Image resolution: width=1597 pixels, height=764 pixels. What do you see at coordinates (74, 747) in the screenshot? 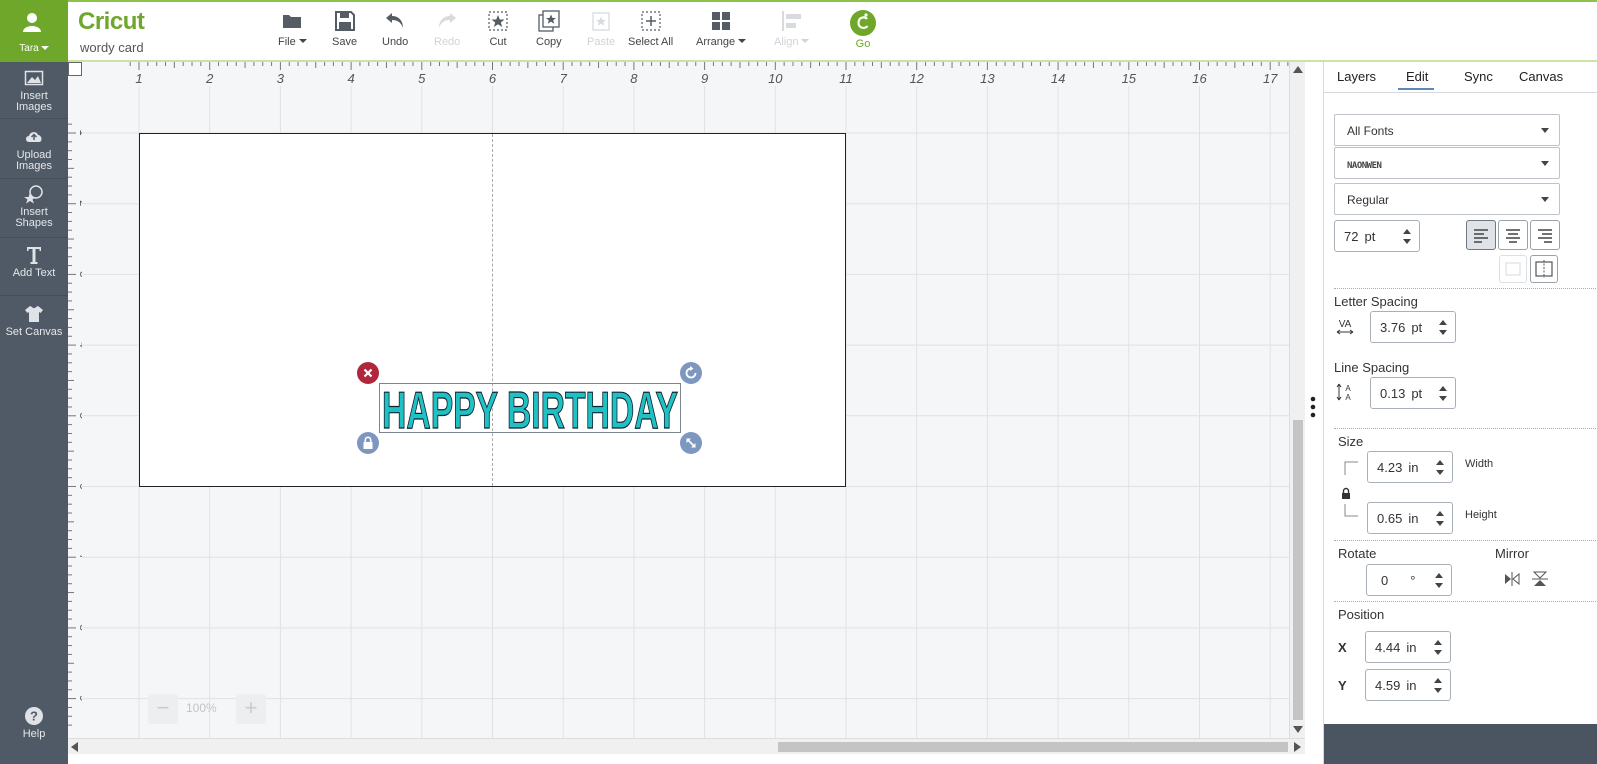
I see `scroll-left-arrow-icon` at bounding box center [74, 747].